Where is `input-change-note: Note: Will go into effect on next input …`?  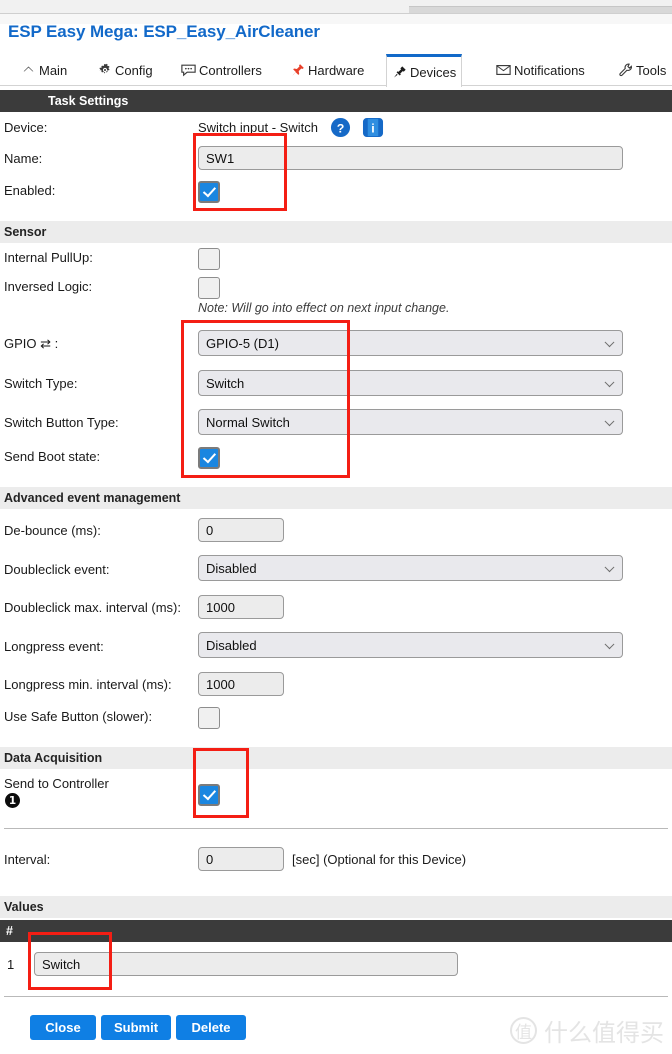
input-change-note: Note: Will go into effect on next input … is located at coordinates (324, 308).